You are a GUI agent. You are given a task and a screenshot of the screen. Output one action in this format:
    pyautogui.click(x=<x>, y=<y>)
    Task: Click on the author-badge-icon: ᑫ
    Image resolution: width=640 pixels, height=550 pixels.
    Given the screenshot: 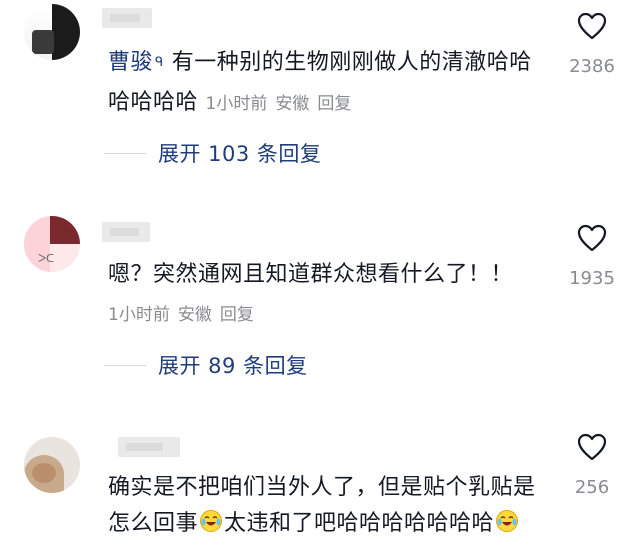 What is the action you would take?
    pyautogui.click(x=159, y=62)
    